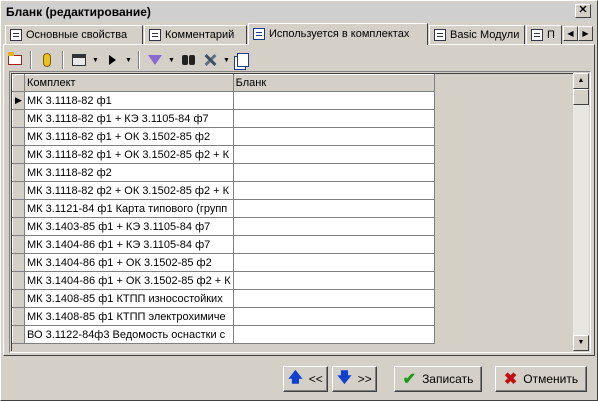 The width and height of the screenshot is (598, 401). I want to click on tools-button, so click(210, 60).